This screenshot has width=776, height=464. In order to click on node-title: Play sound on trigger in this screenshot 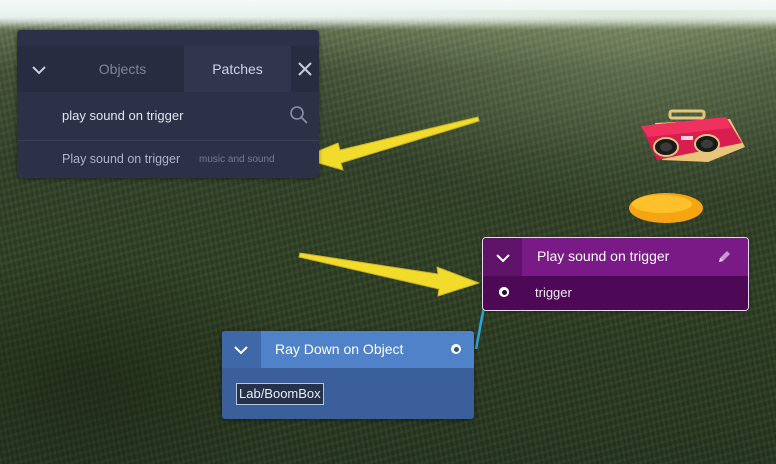, I will do `click(603, 256)`.